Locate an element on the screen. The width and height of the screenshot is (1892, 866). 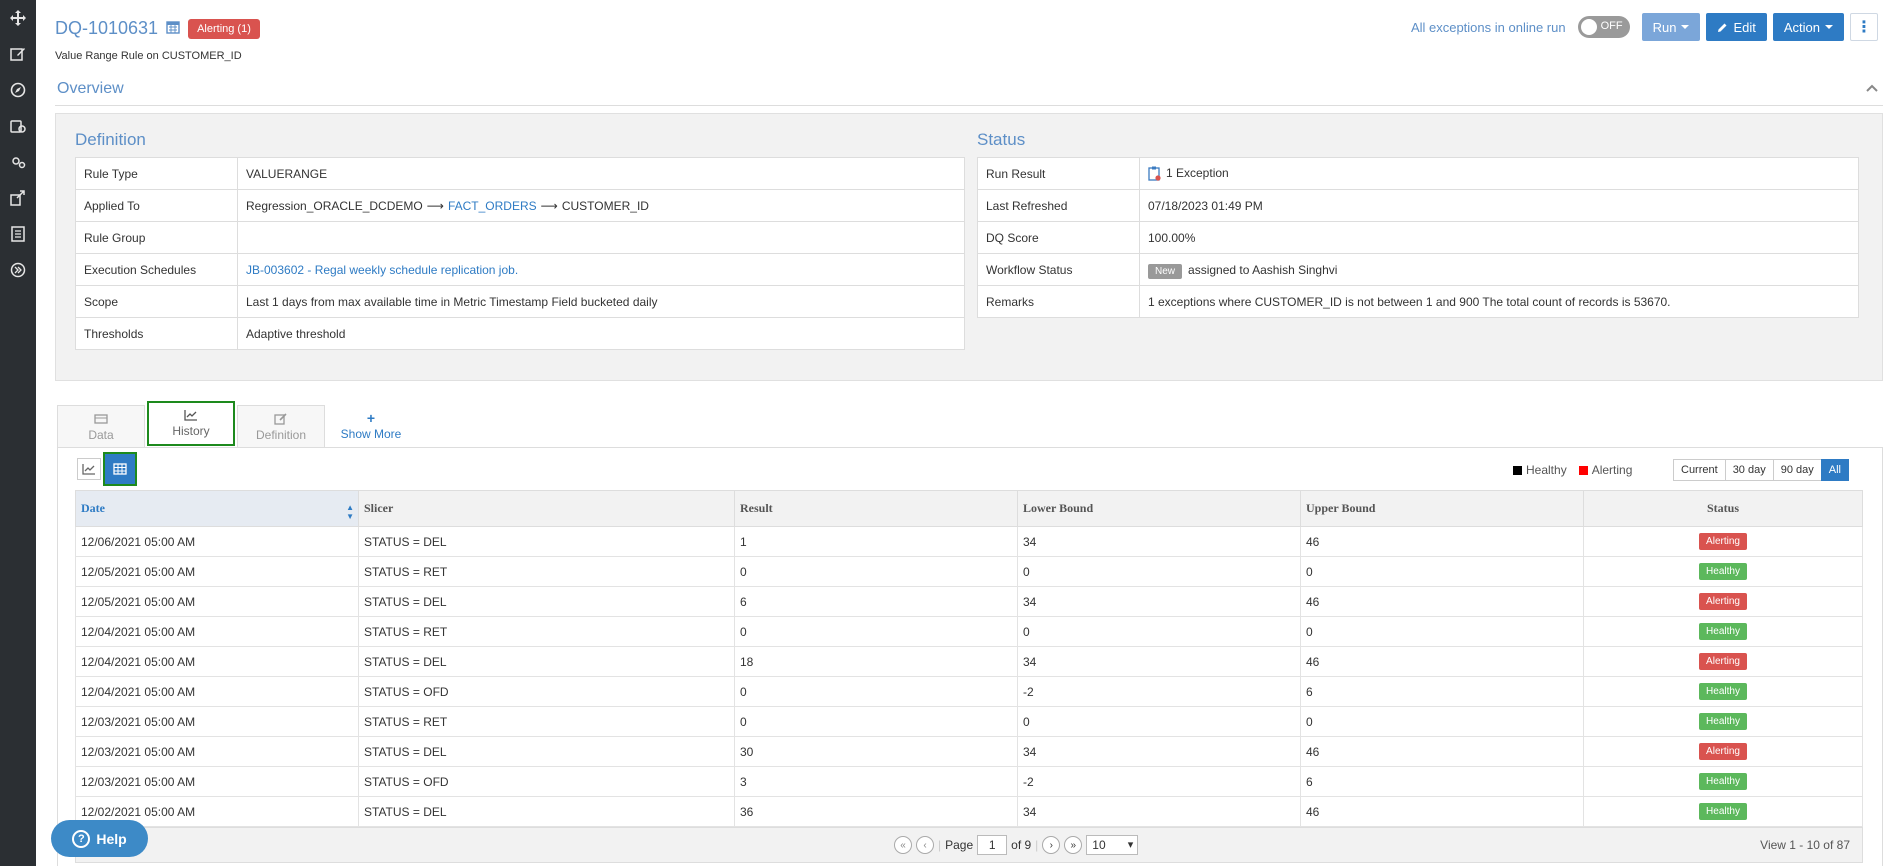
calendar-icon is located at coordinates (173, 29).